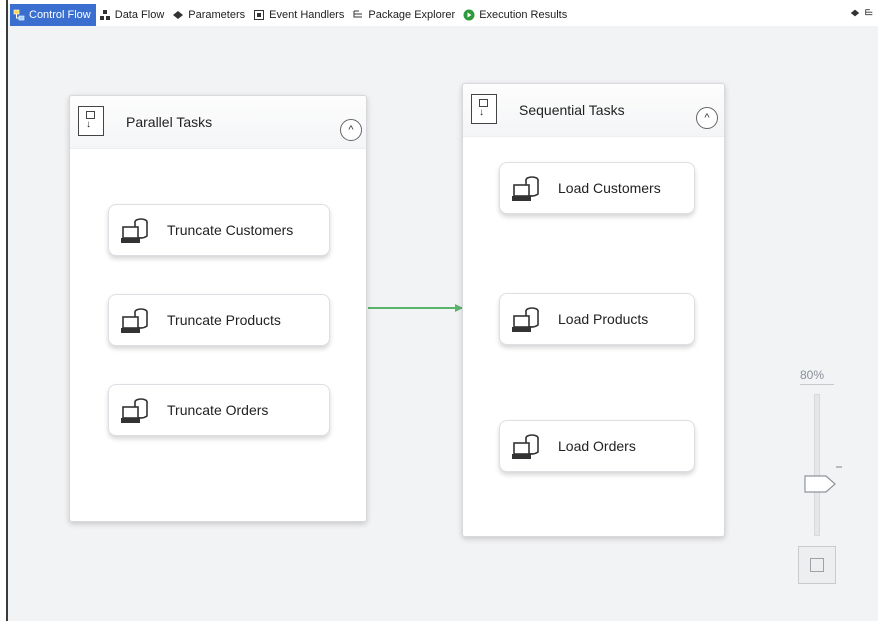 This screenshot has width=878, height=621. I want to click on tab-control-flow: Control Flow, so click(53, 15).